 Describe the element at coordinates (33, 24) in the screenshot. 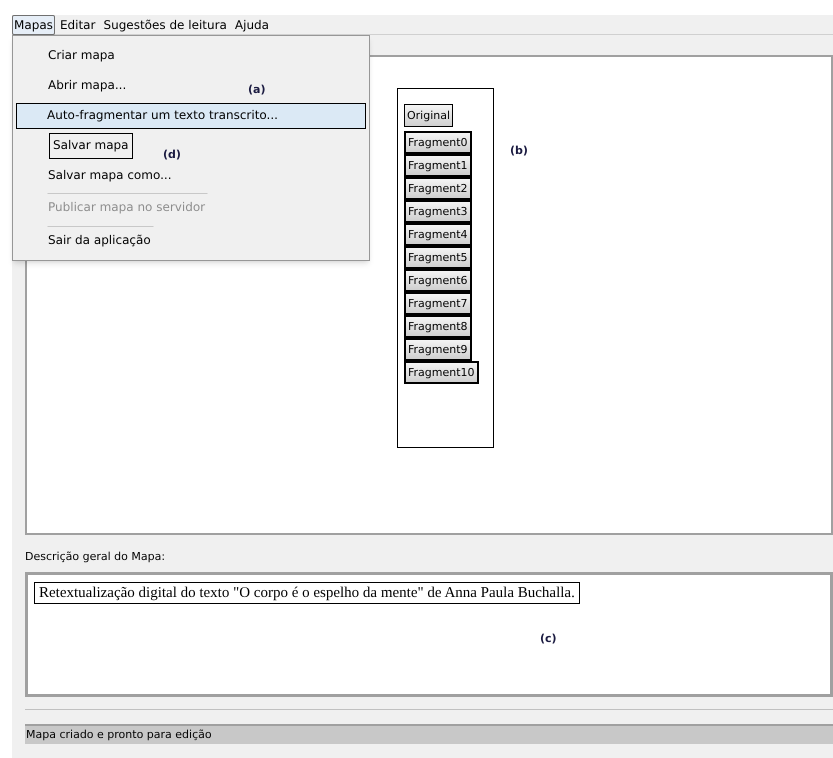

I see `menu-title: Mapas` at that location.